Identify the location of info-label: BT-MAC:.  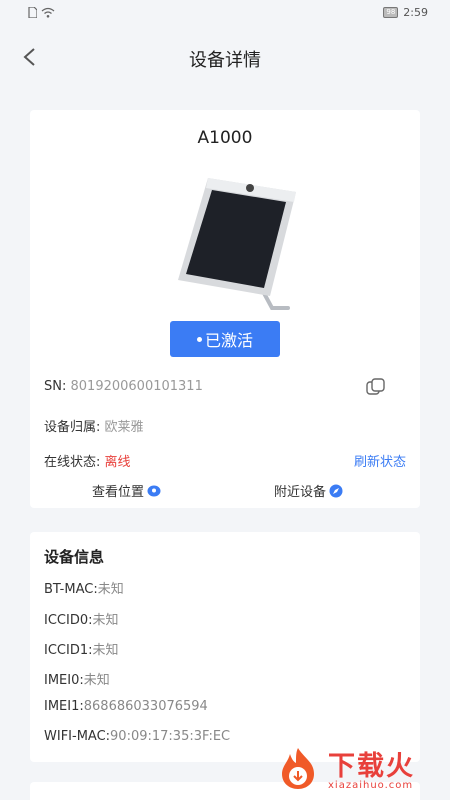
(71, 589).